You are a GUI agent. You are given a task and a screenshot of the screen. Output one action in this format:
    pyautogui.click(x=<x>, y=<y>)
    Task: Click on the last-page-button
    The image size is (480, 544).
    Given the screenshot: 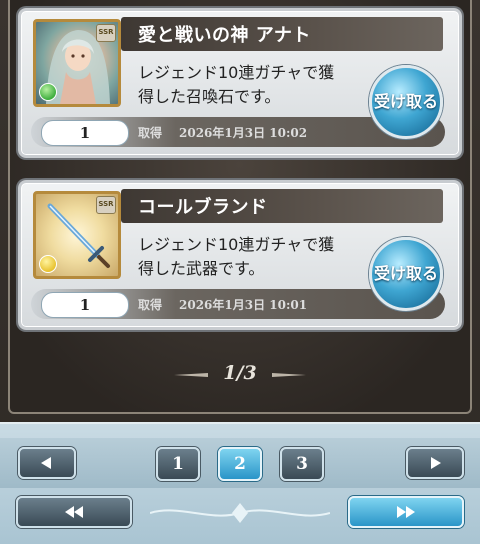 What is the action you would take?
    pyautogui.click(x=406, y=512)
    